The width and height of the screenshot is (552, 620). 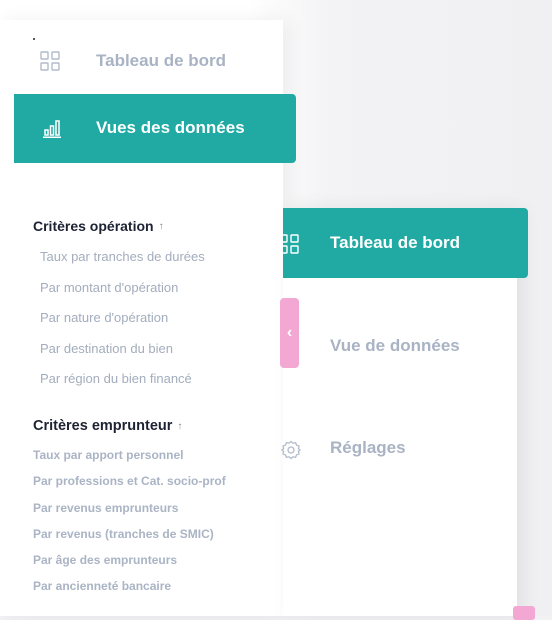 I want to click on list-item: Par destination du bien, so click(x=122, y=349).